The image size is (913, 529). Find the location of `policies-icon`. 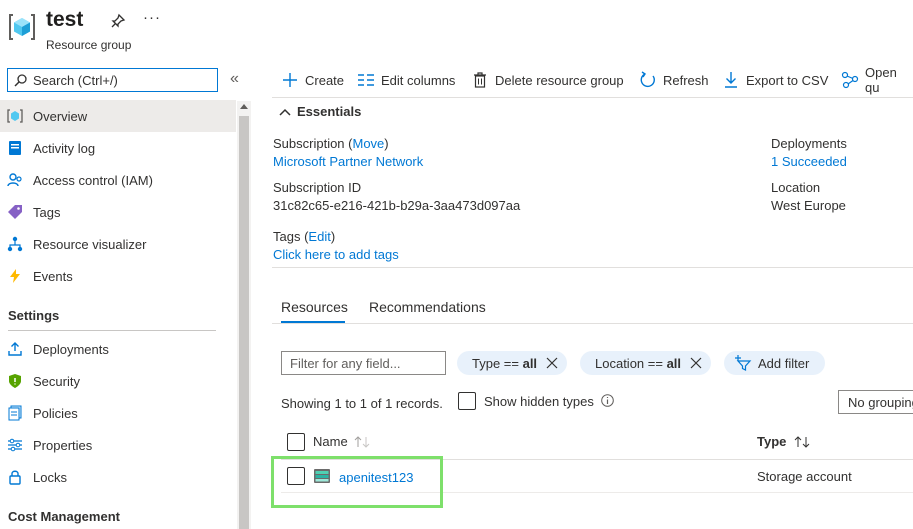

policies-icon is located at coordinates (15, 413).